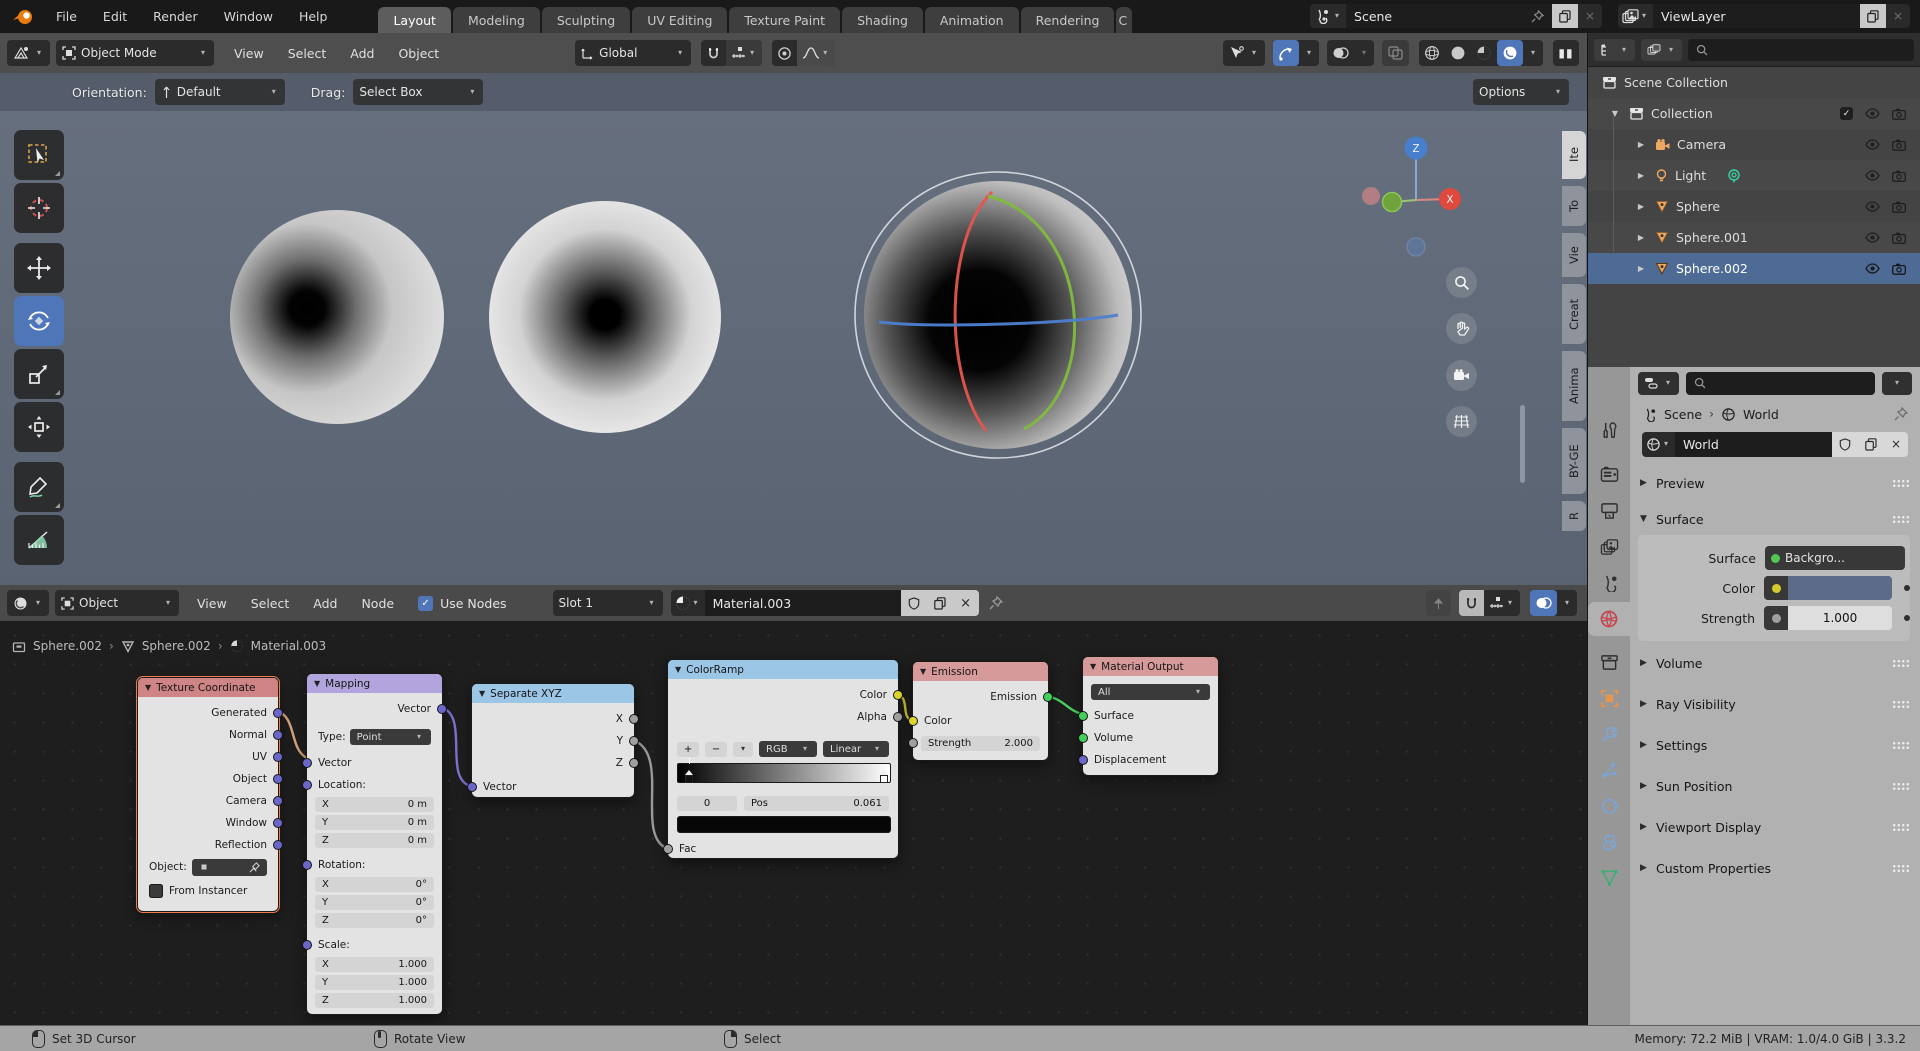 The height and width of the screenshot is (1051, 1920). I want to click on tab-physics, so click(1609, 806).